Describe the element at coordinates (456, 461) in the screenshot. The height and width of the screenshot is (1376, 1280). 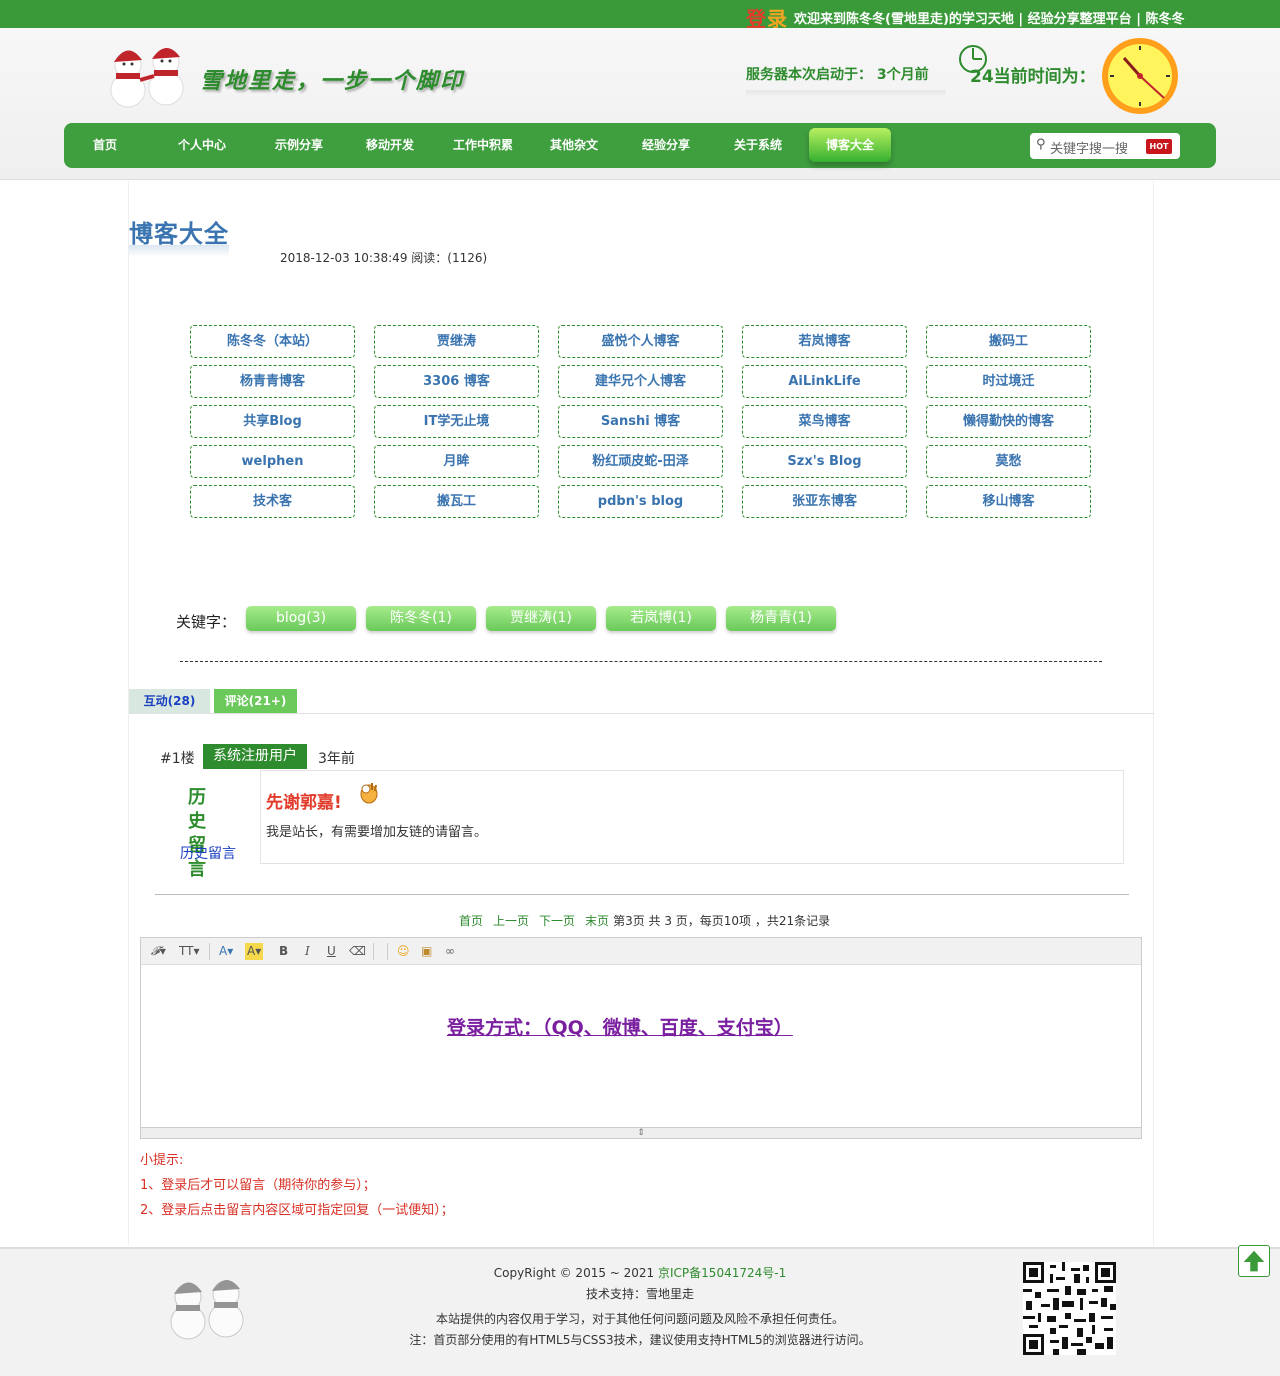
I see `blog-link: 月眸` at that location.